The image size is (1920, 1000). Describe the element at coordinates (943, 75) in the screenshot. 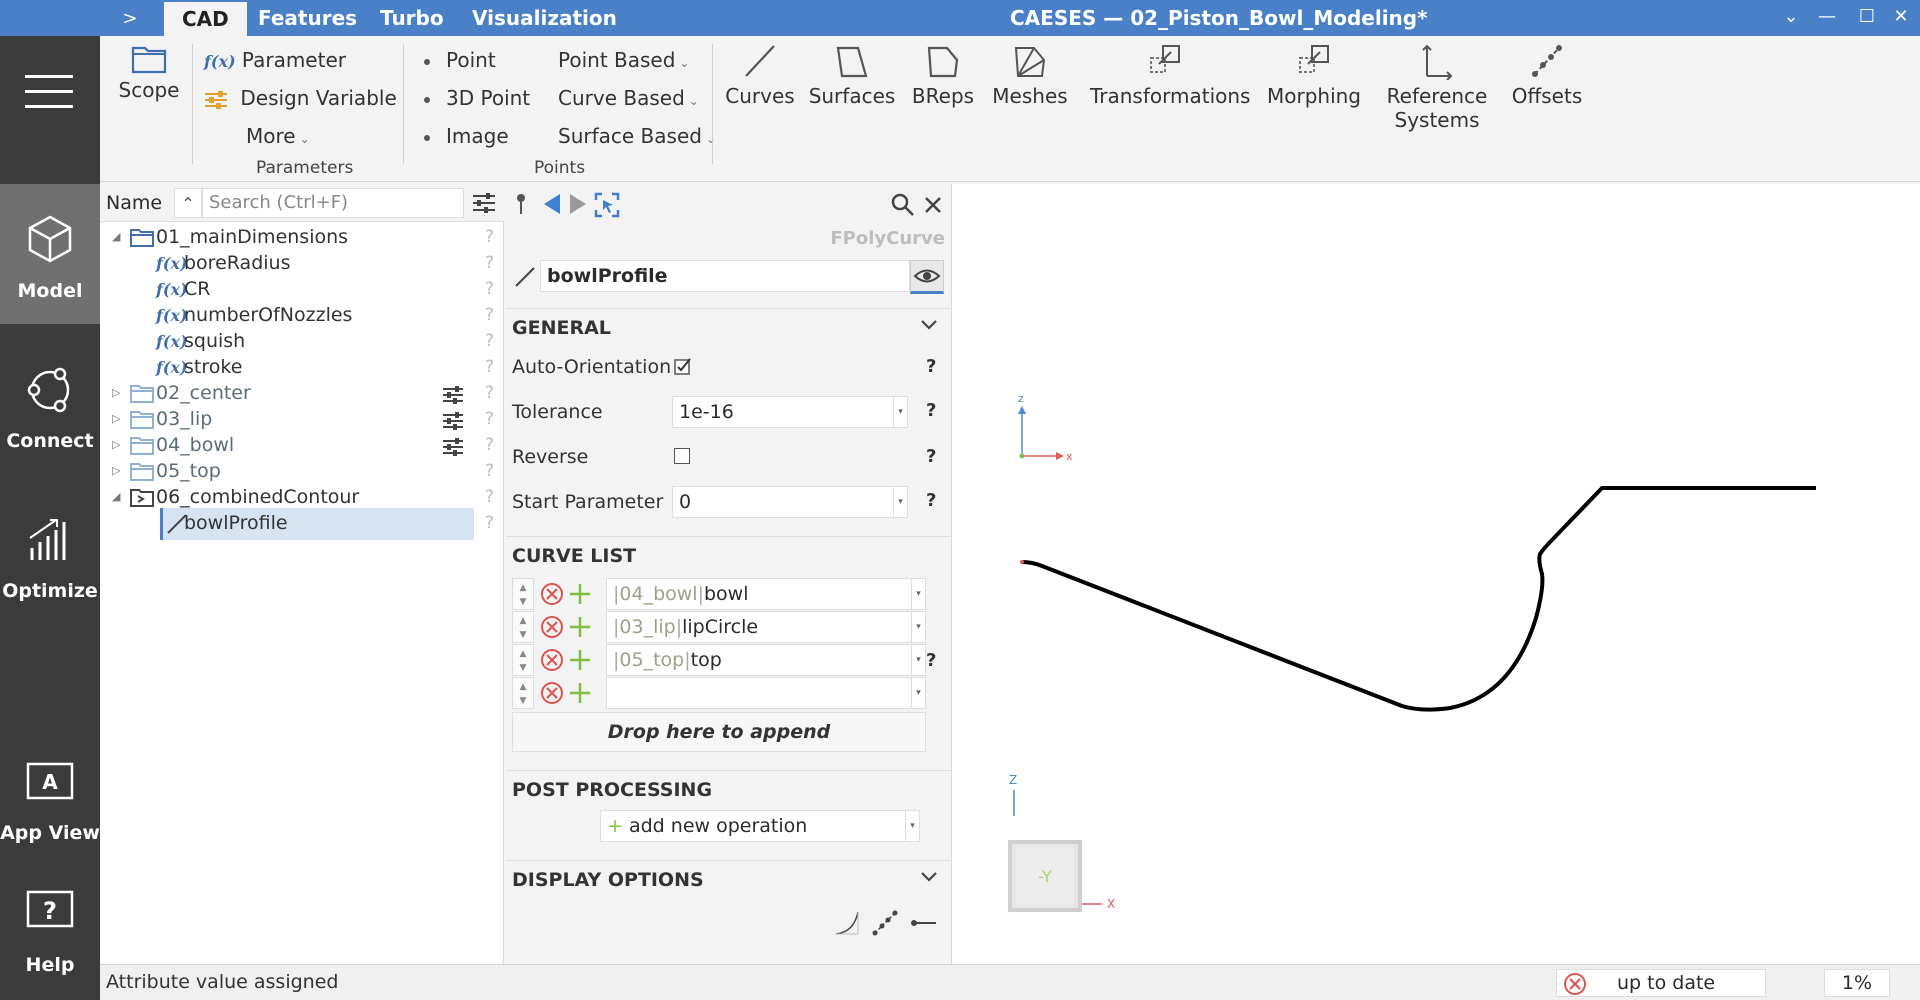

I see `breps-button: BReps` at that location.